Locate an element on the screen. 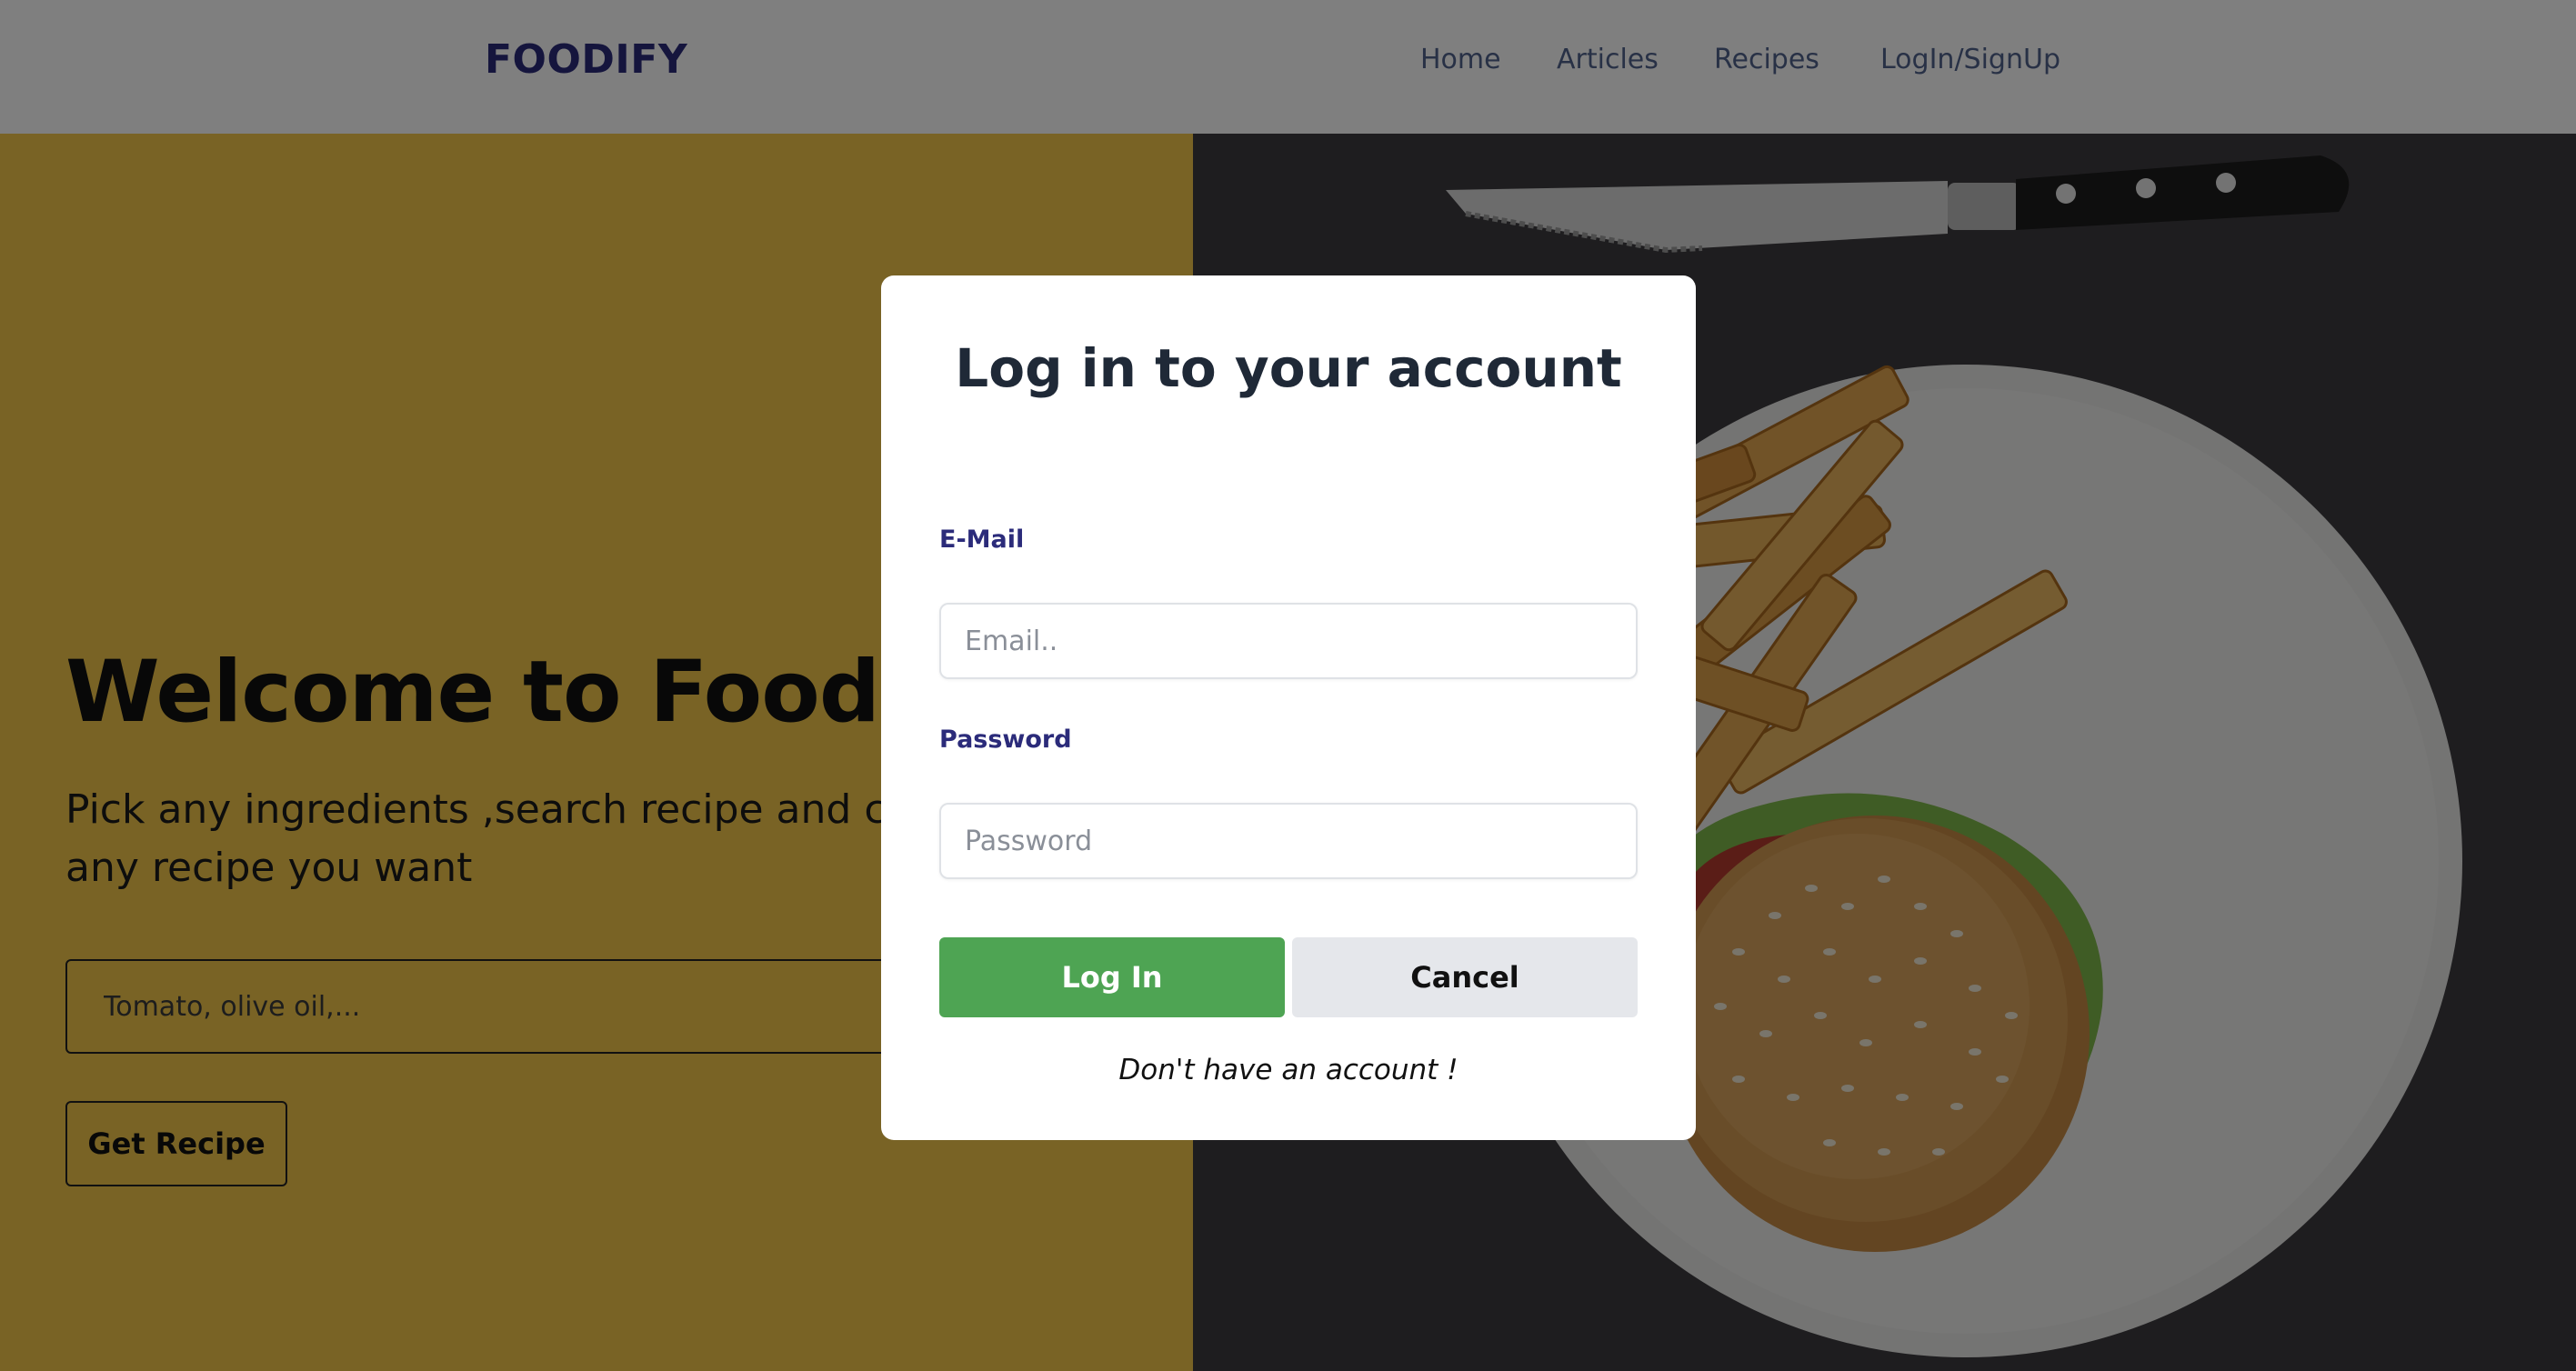 The image size is (2576, 1371). signup-link: Don't have an account ! is located at coordinates (1288, 1070).